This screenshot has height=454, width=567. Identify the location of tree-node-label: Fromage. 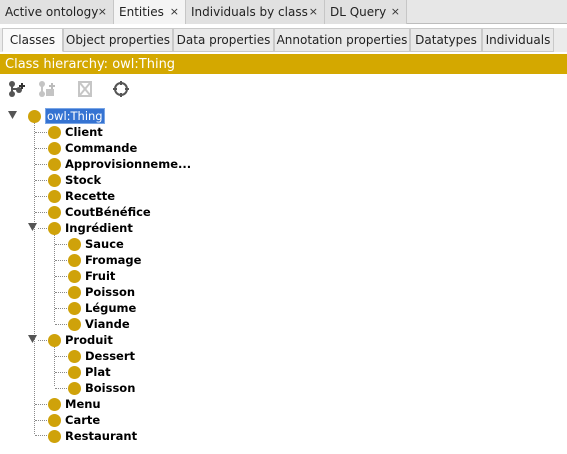
(113, 260).